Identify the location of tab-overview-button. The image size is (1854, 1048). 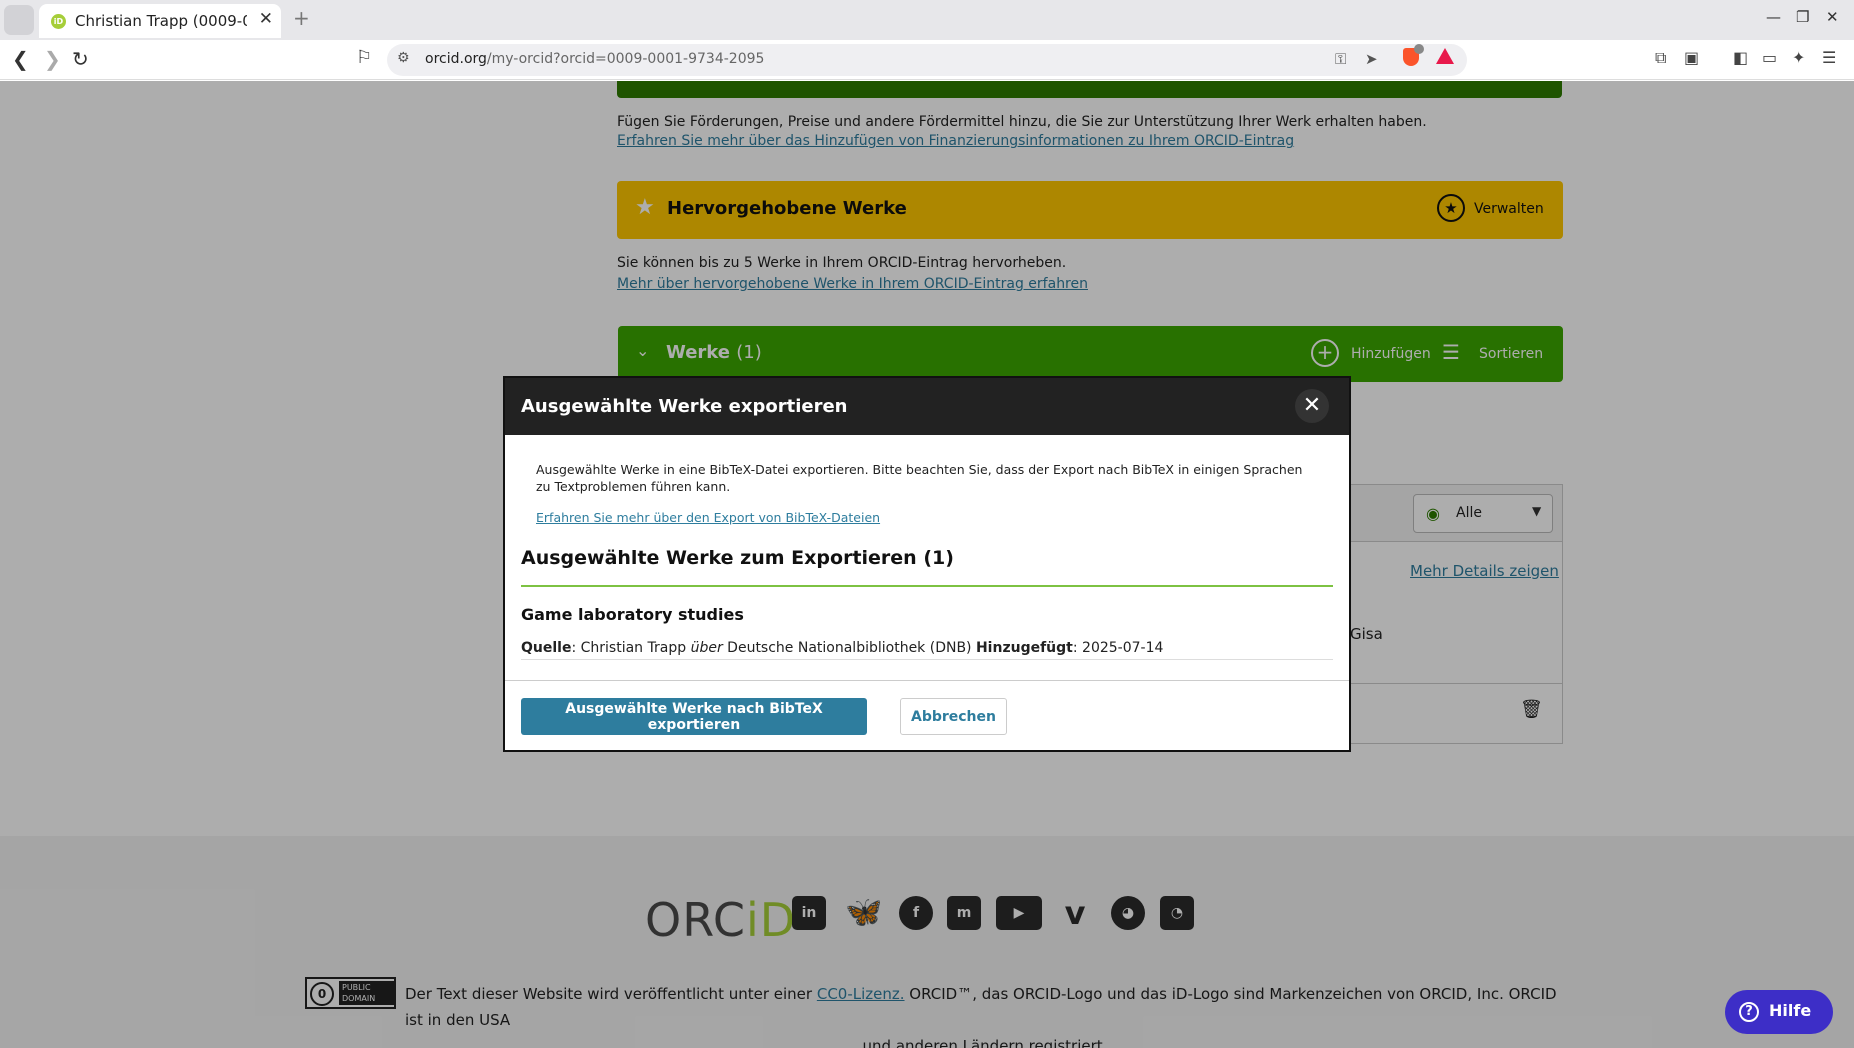
(19, 20).